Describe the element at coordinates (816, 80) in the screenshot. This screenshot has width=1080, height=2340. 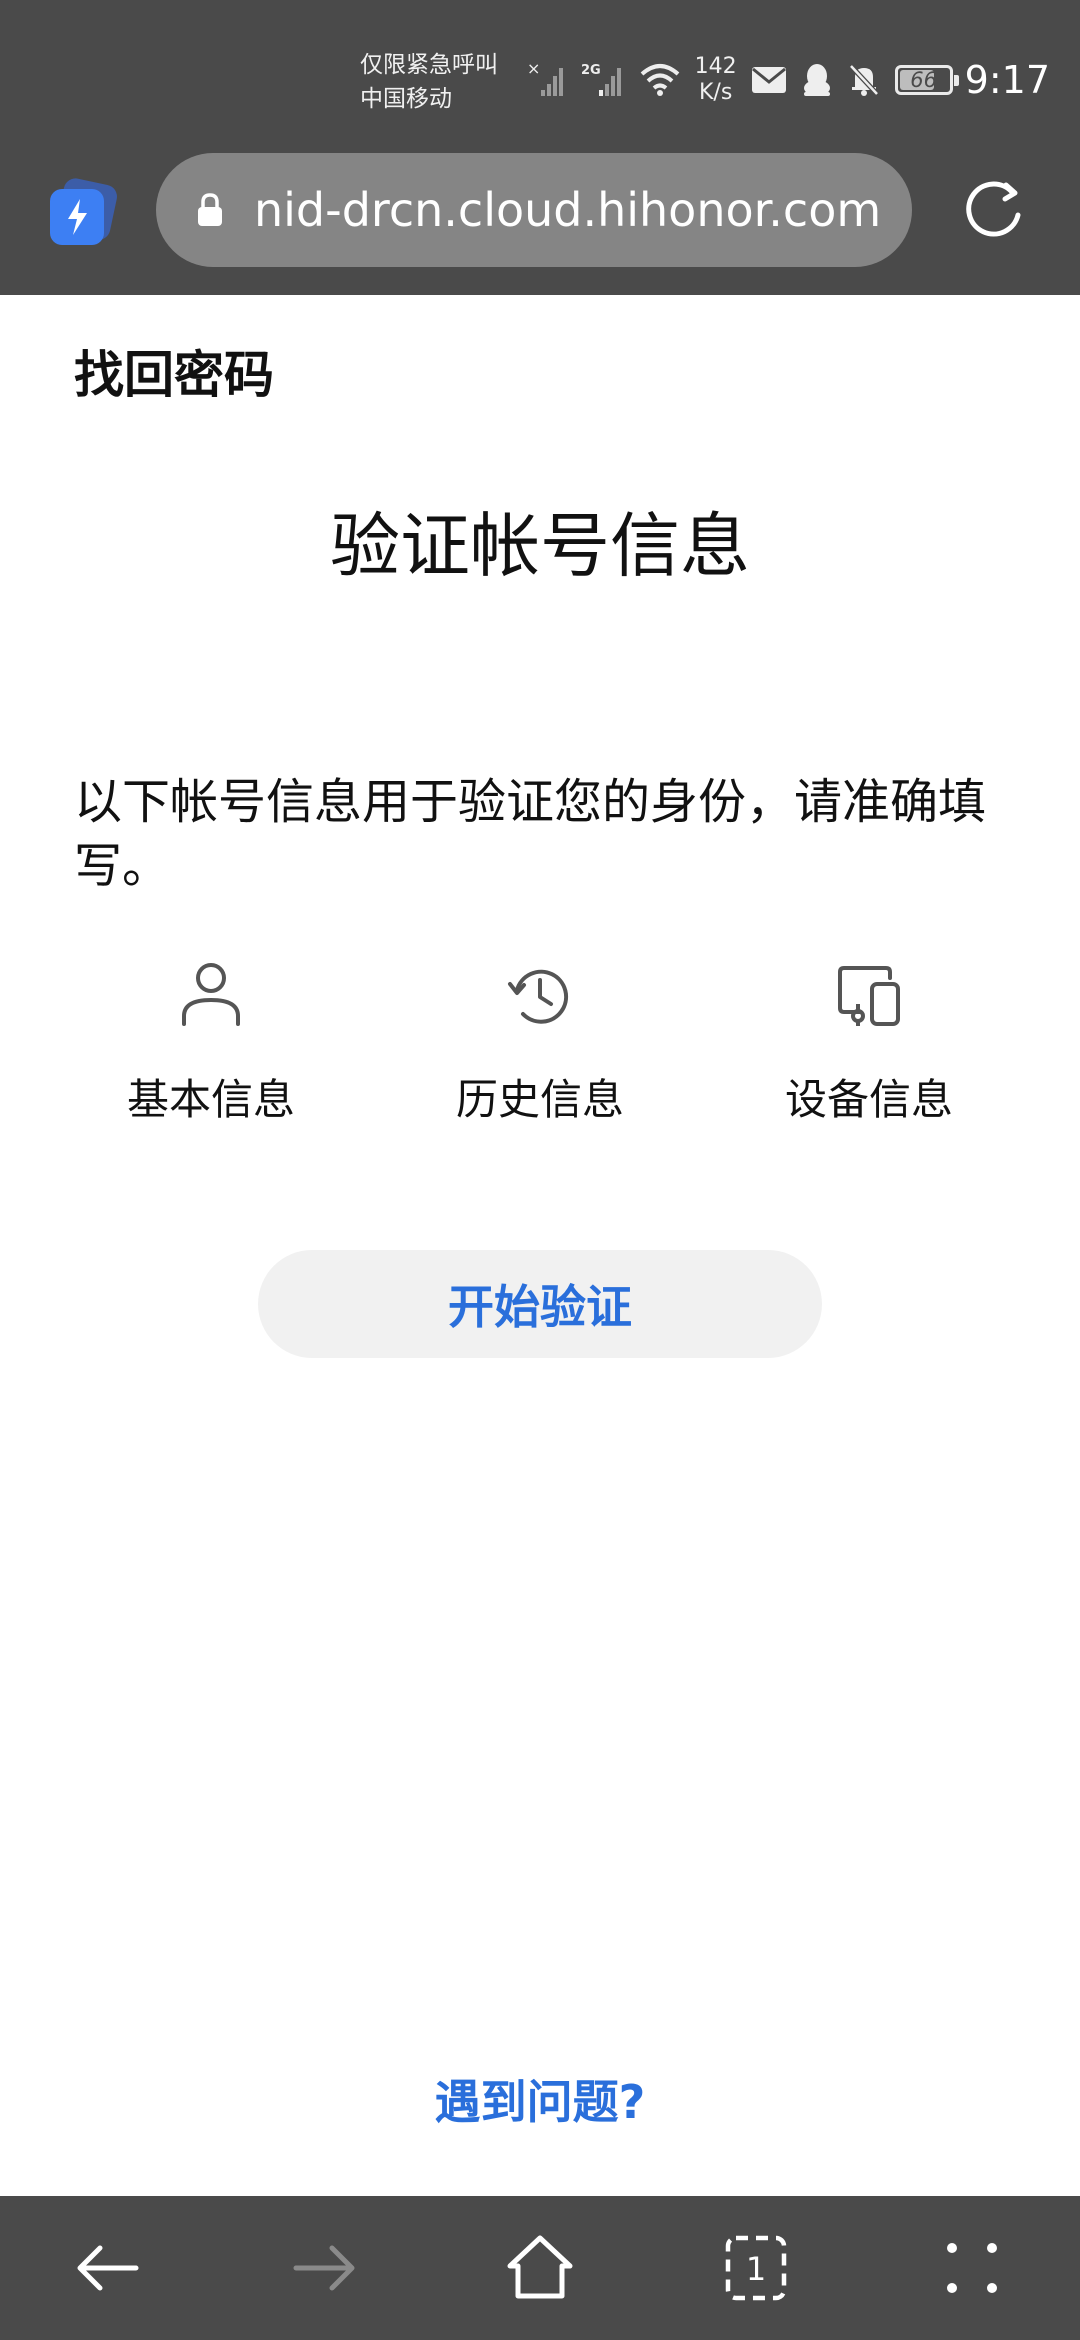
I see `qq-icon` at that location.